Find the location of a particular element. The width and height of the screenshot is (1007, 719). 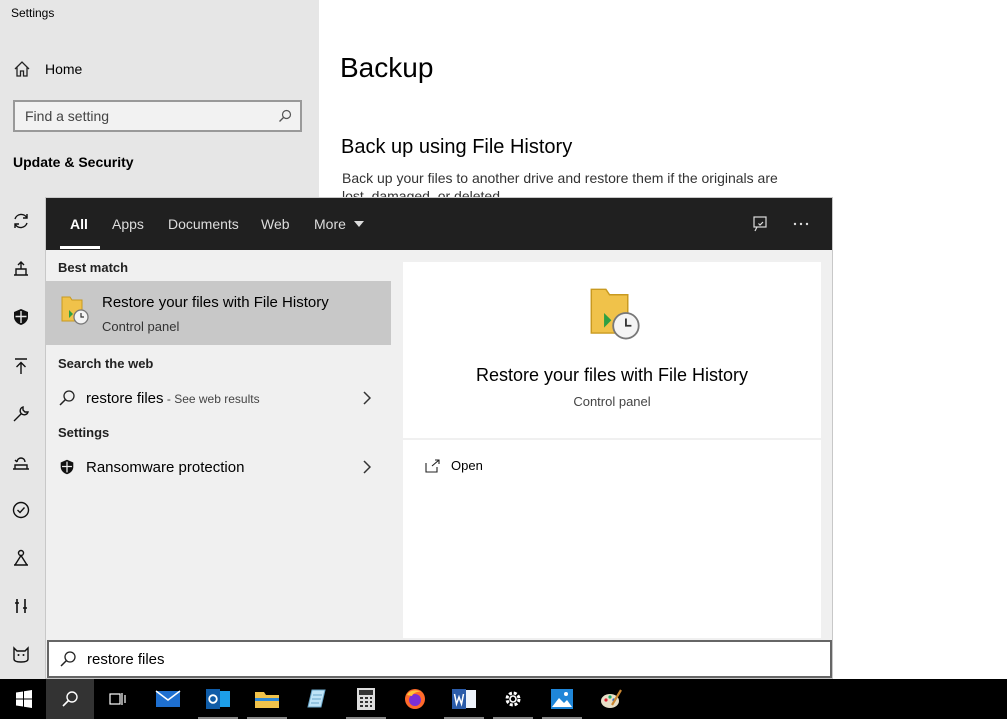

open-icon is located at coordinates (432, 465).